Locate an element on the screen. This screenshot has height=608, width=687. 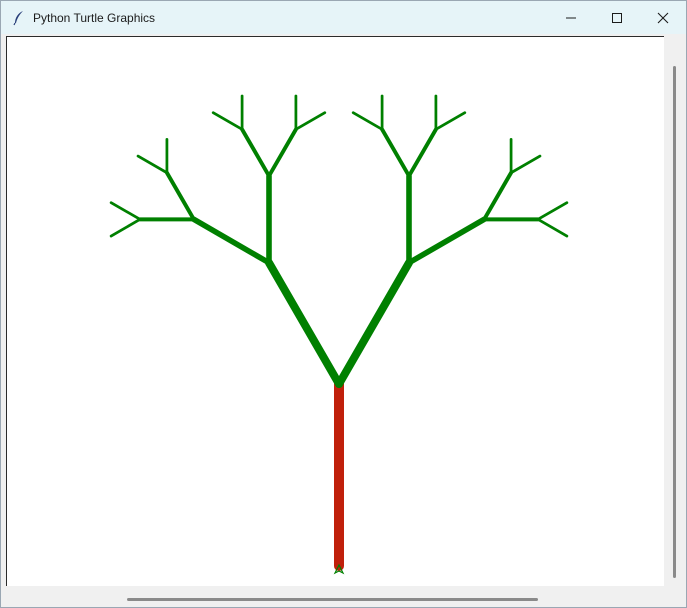
horizontal-scrollbar is located at coordinates (335, 596).